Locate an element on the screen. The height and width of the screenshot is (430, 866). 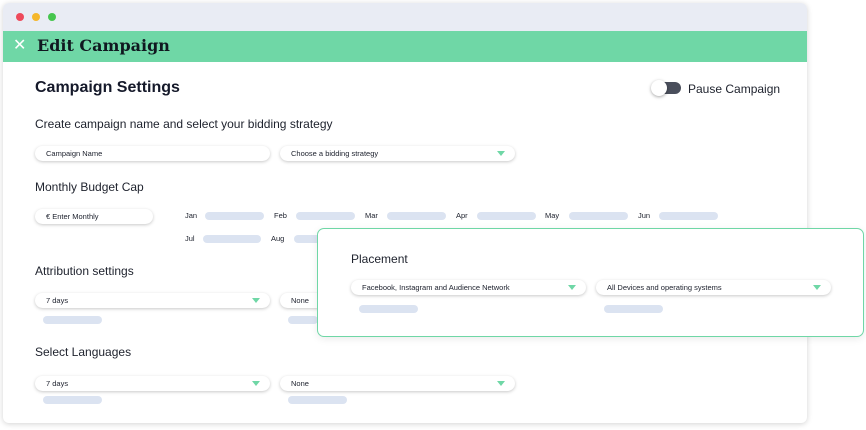
pause-campaign-toggle is located at coordinates (666, 88).